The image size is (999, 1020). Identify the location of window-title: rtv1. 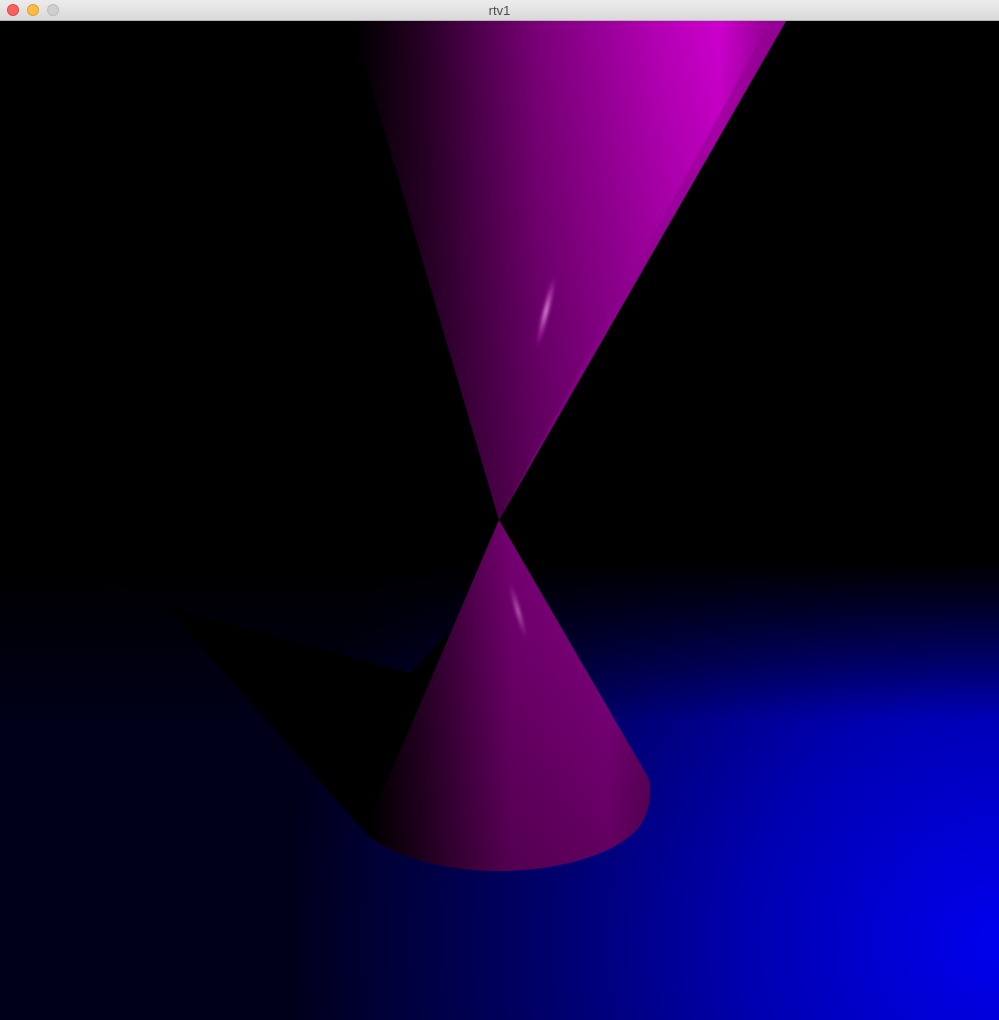
(499, 10).